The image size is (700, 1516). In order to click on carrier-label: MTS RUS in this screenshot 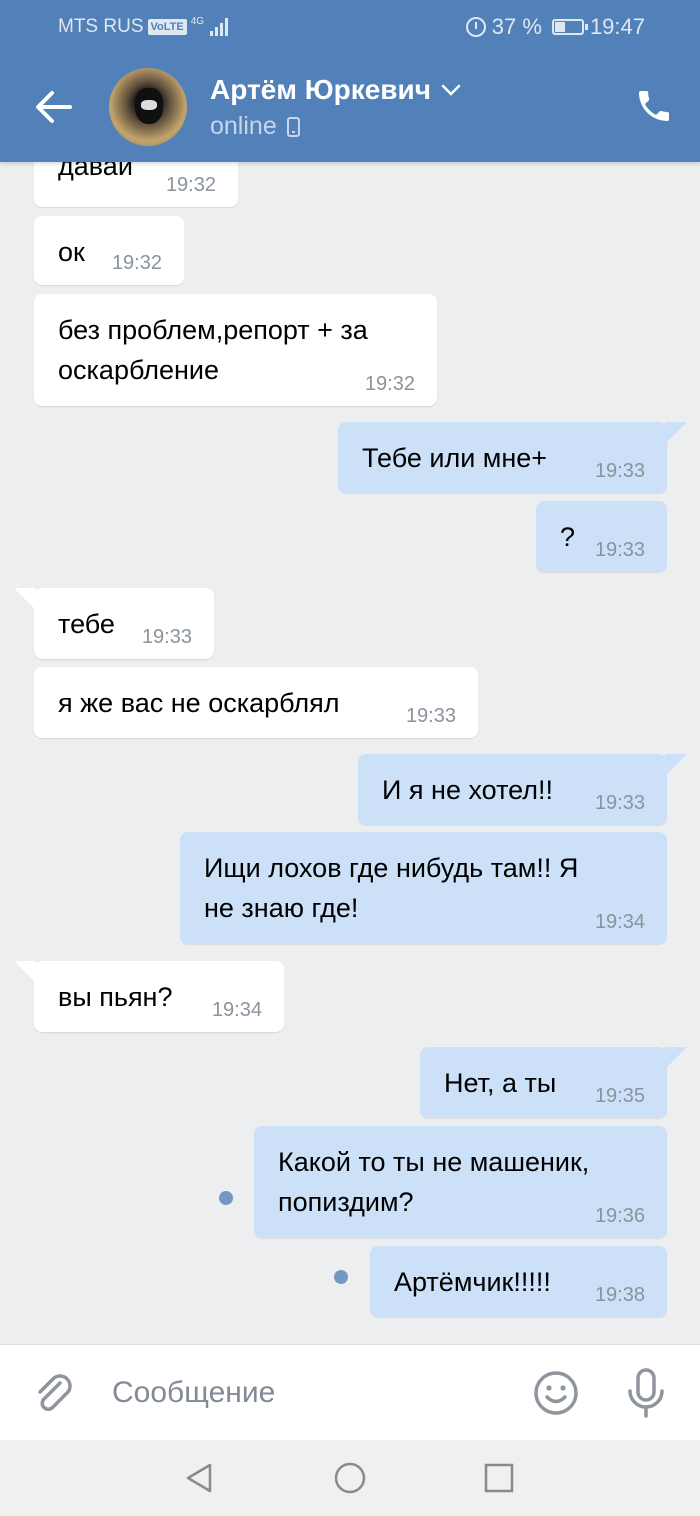, I will do `click(101, 26)`.